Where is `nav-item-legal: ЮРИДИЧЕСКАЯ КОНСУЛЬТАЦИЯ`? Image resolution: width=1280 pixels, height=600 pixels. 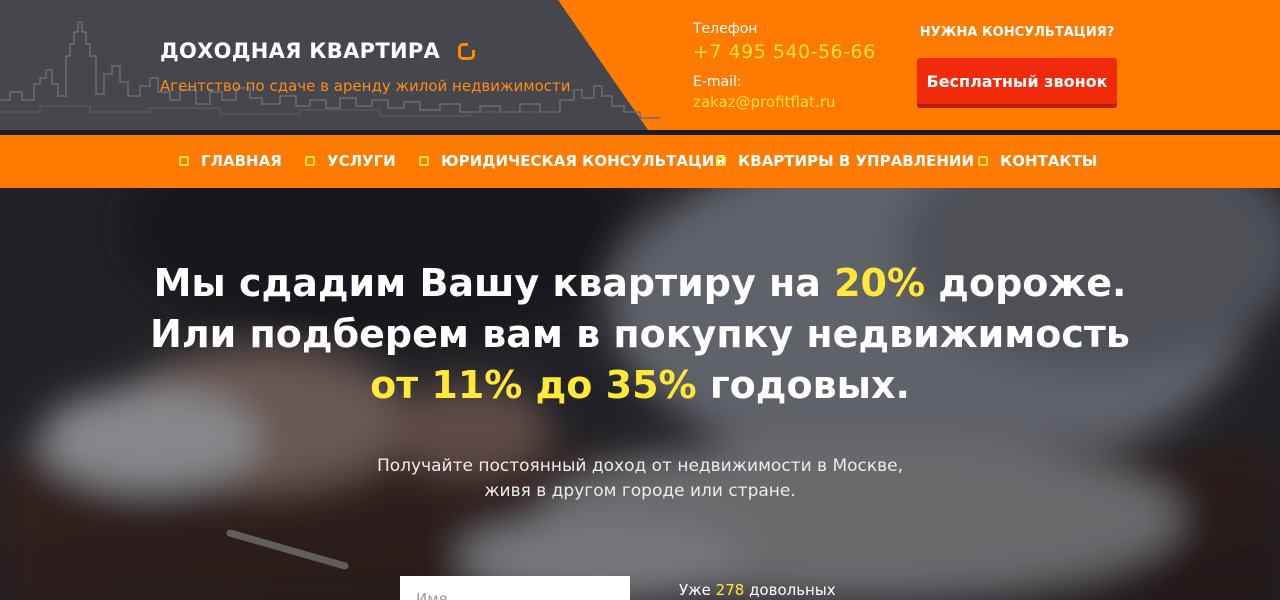
nav-item-legal: ЮРИДИЧЕСКАЯ КОНСУЛЬТАЦИЯ is located at coordinates (572, 161).